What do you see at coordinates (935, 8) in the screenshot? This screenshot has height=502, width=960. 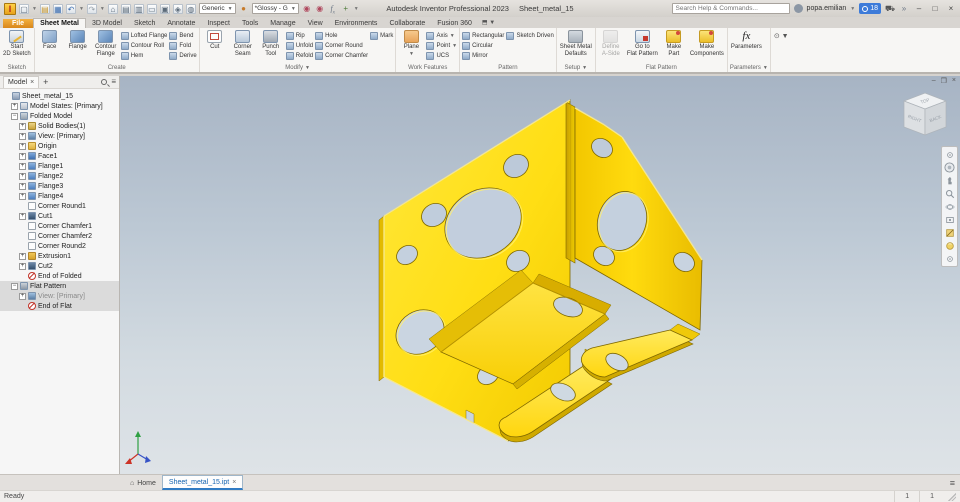 I see `maximize-button: □` at bounding box center [935, 8].